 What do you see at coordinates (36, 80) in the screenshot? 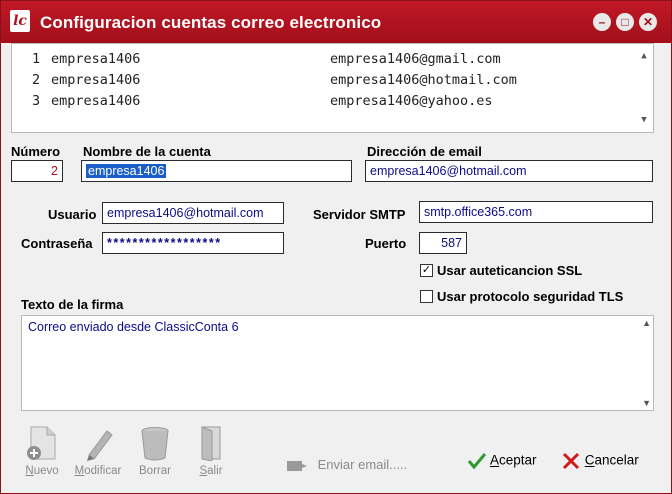
I see `account-number: 2` at bounding box center [36, 80].